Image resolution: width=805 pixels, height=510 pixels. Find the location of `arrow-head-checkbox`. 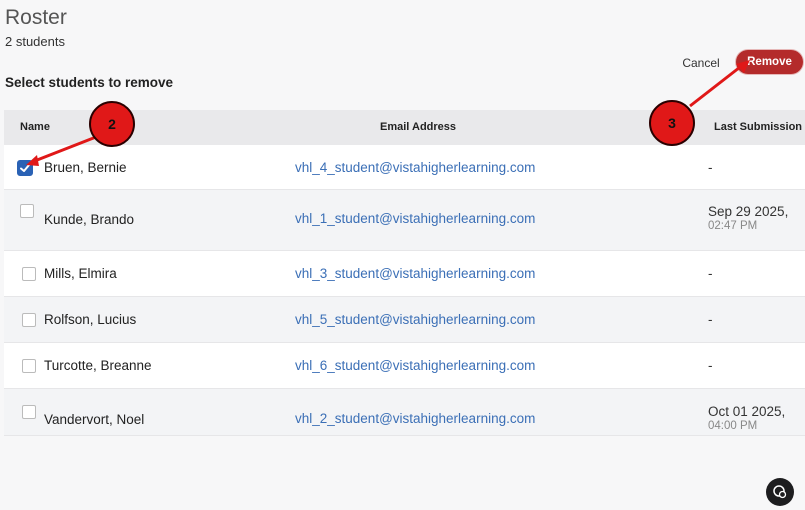

arrow-head-checkbox is located at coordinates (32, 160).